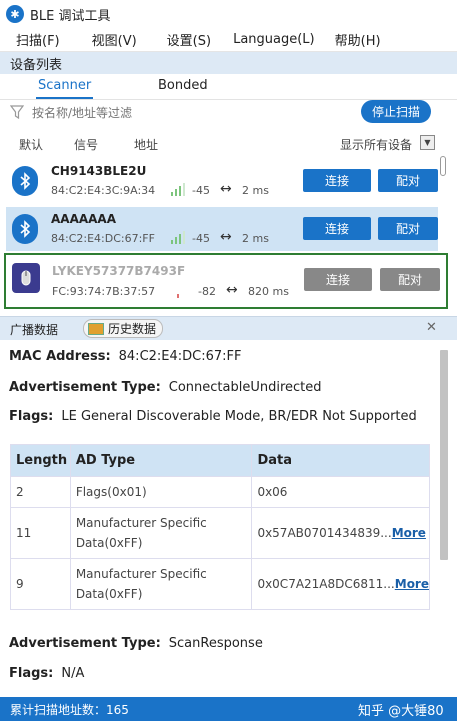 Image resolution: width=457 pixels, height=721 pixels. I want to click on col-length: Length, so click(40, 460).